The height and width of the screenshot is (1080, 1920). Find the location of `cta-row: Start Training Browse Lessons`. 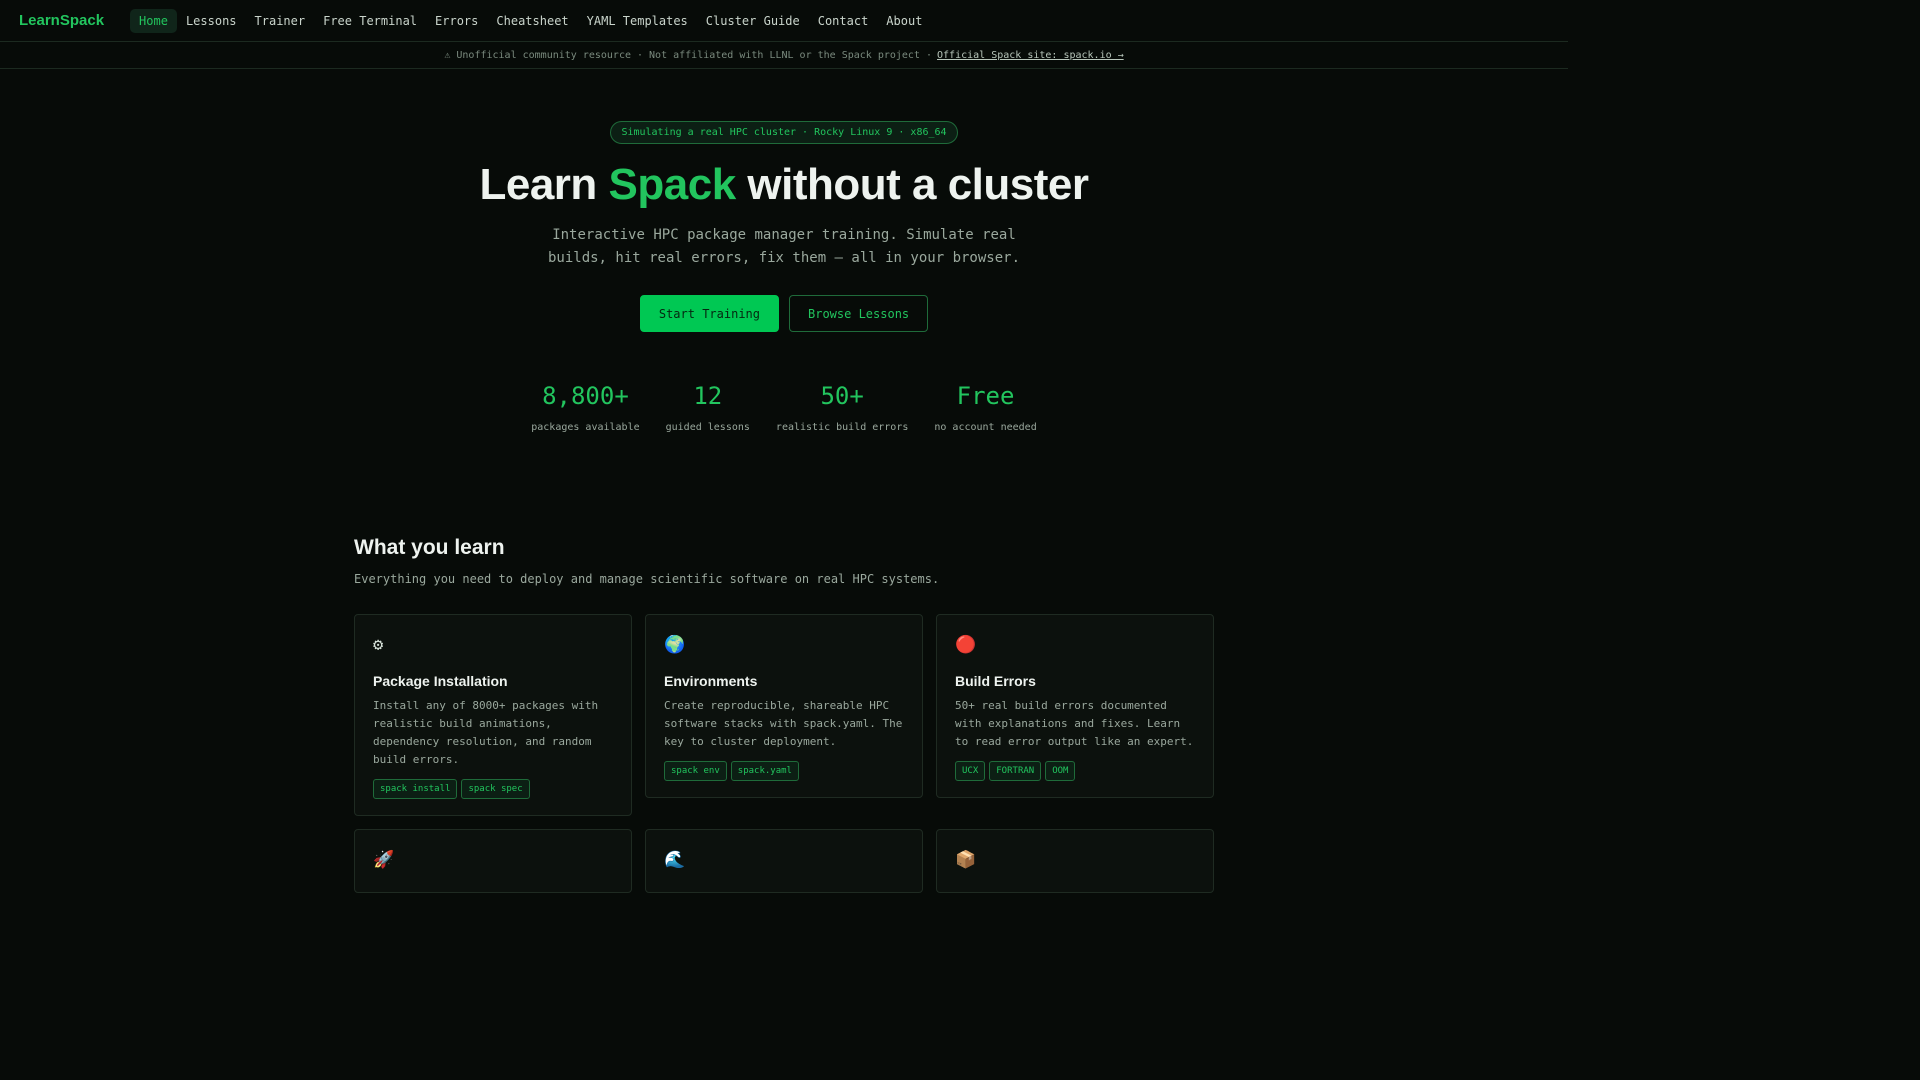

cta-row: Start Training Browse Lessons is located at coordinates (784, 313).